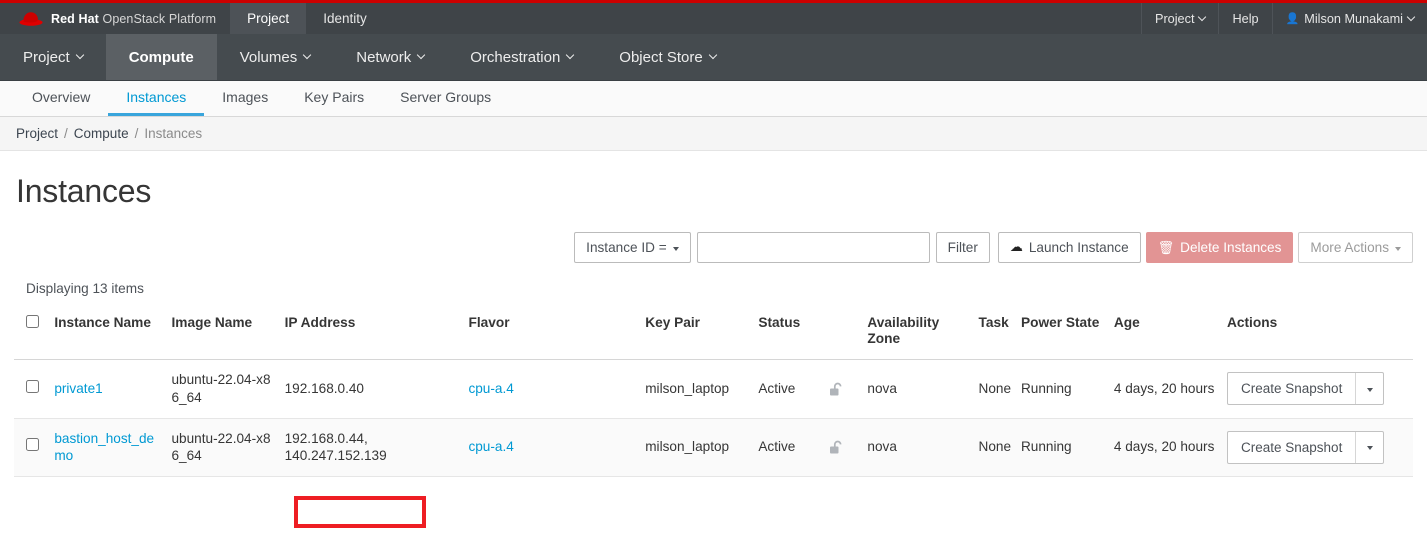 This screenshot has height=535, width=1427. What do you see at coordinates (1355, 247) in the screenshot?
I see `more-actions-button: More Actions` at bounding box center [1355, 247].